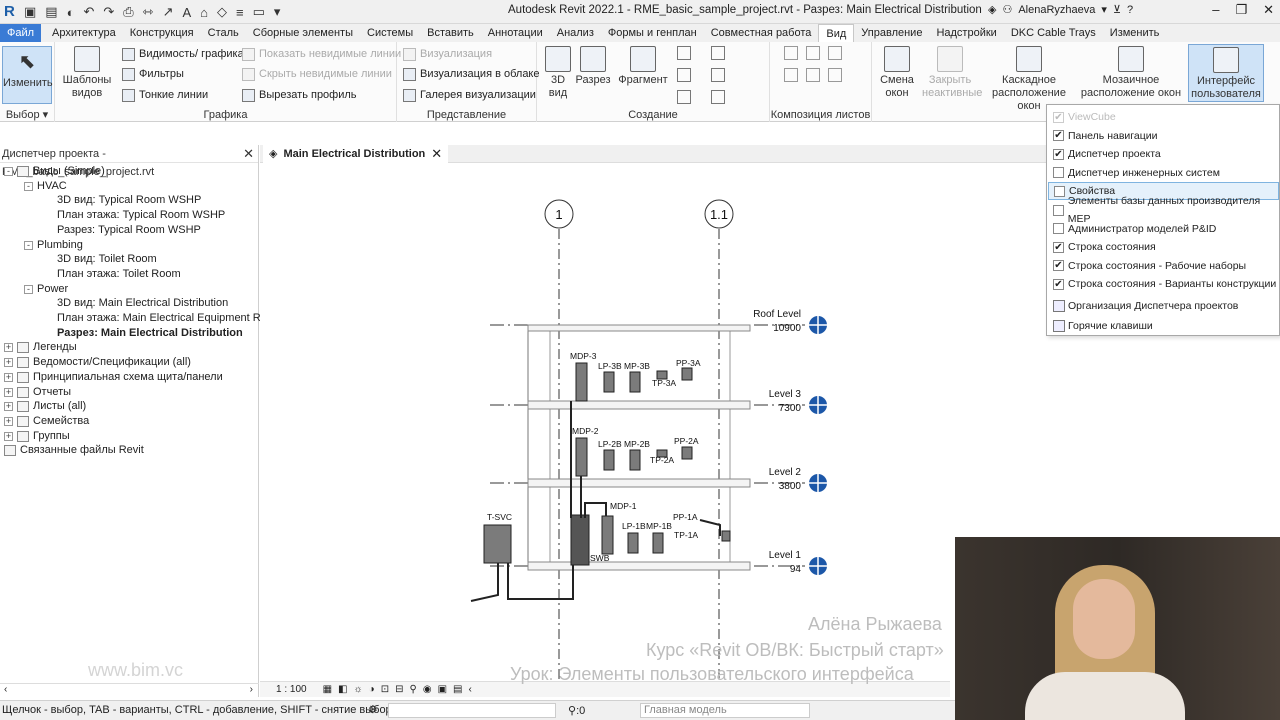 The width and height of the screenshot is (1280, 720). What do you see at coordinates (1215, 10) in the screenshot?
I see `minimize-icon: –` at bounding box center [1215, 10].